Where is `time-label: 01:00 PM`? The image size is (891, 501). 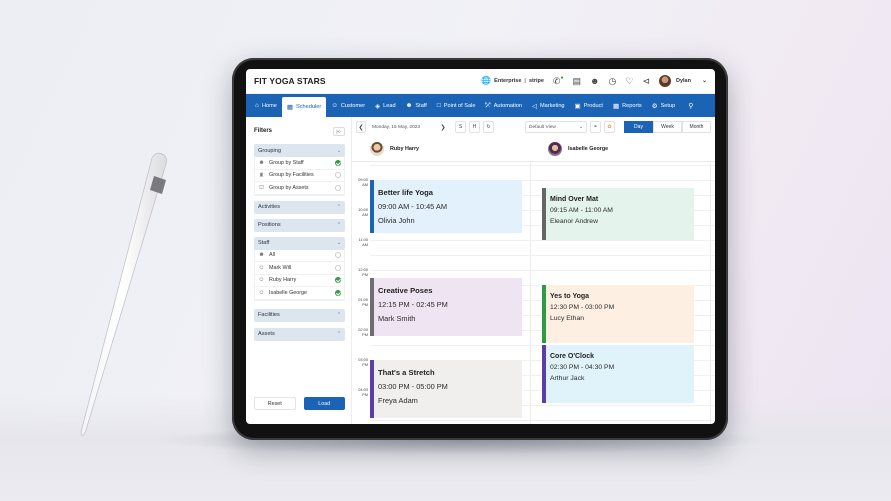 time-label: 01:00 PM is located at coordinates (363, 302).